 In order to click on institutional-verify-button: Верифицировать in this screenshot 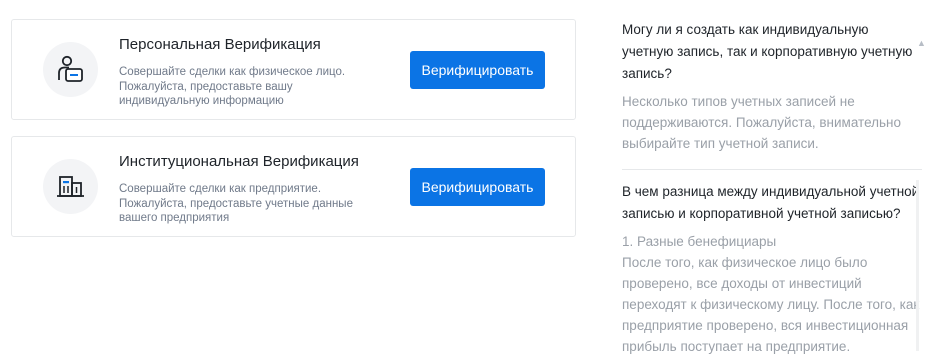, I will do `click(477, 187)`.